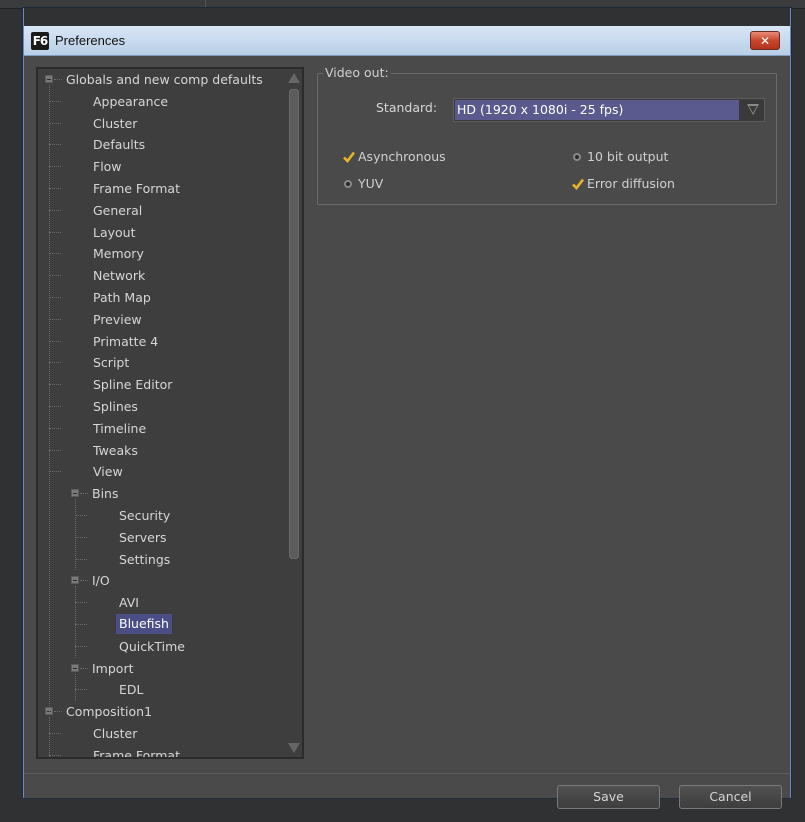 This screenshot has width=805, height=822. What do you see at coordinates (129, 603) in the screenshot?
I see `tree-item-label: AVI` at bounding box center [129, 603].